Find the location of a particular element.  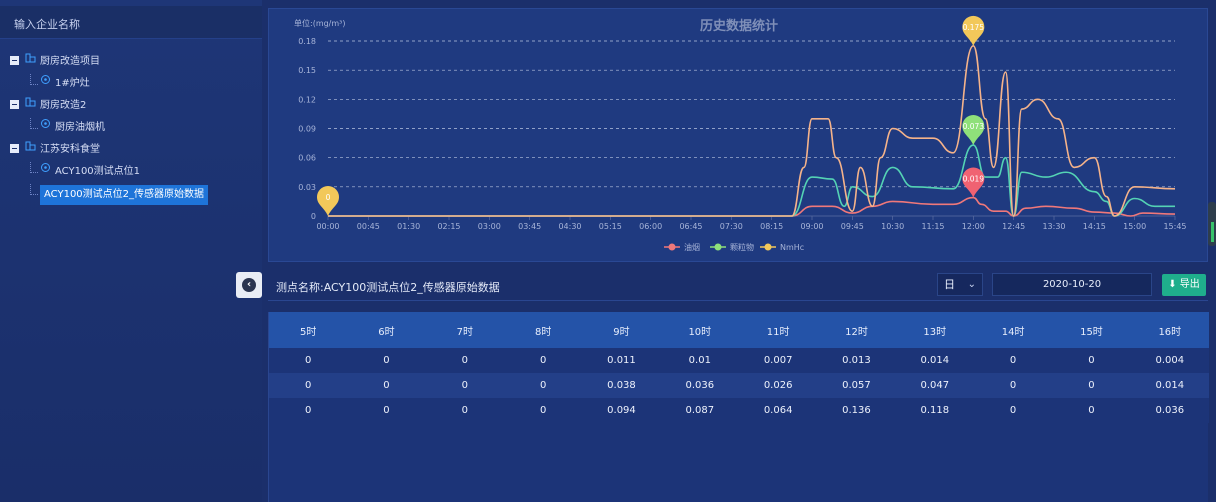

enterprise-search-input: 输入企业名称 is located at coordinates (131, 22).